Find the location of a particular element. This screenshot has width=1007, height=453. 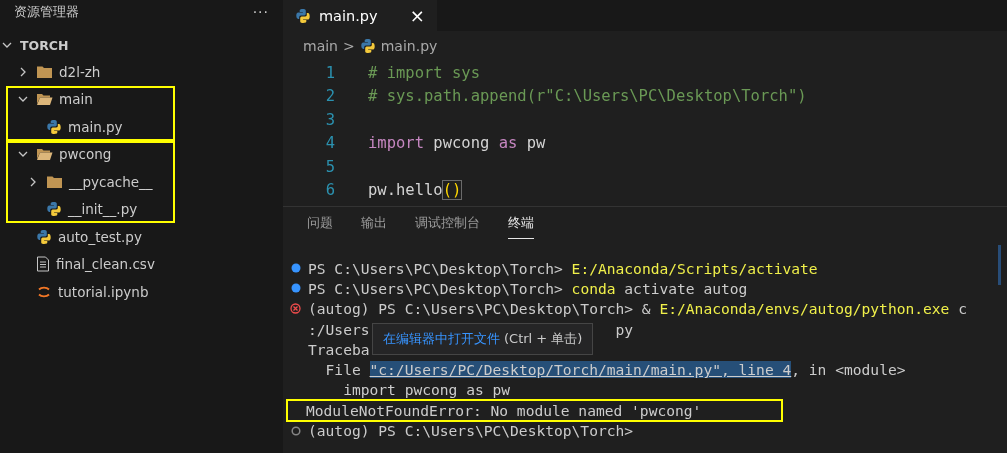

scrollbar-marker is located at coordinates (999, 265).